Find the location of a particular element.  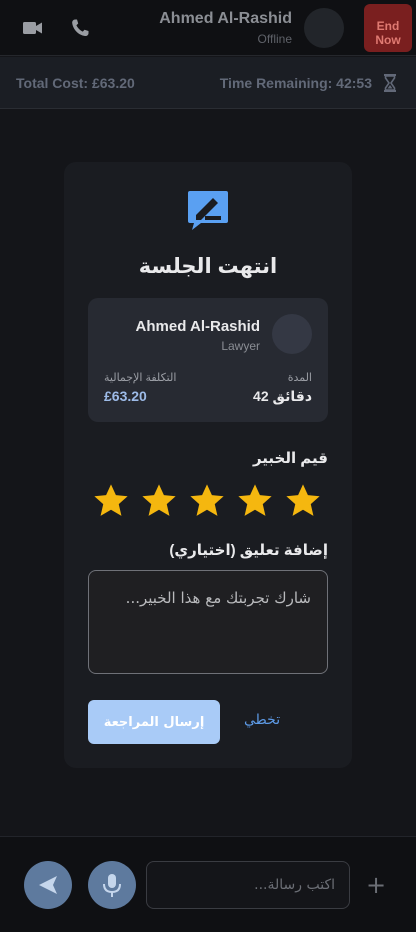

star-rating is located at coordinates (208, 501).